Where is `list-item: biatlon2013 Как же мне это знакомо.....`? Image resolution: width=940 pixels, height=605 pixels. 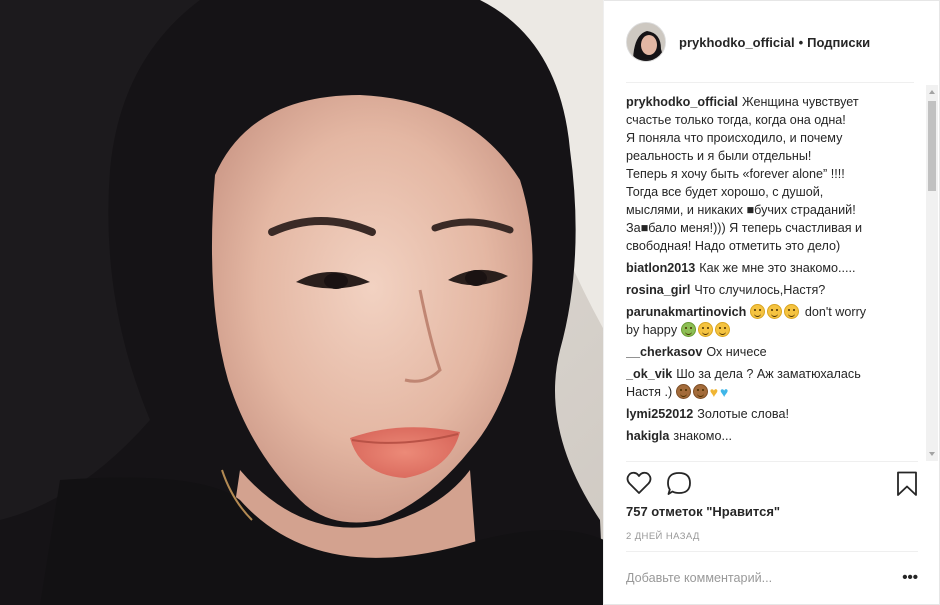
list-item: biatlon2013 Как же мне это знакомо..... is located at coordinates (776, 268).